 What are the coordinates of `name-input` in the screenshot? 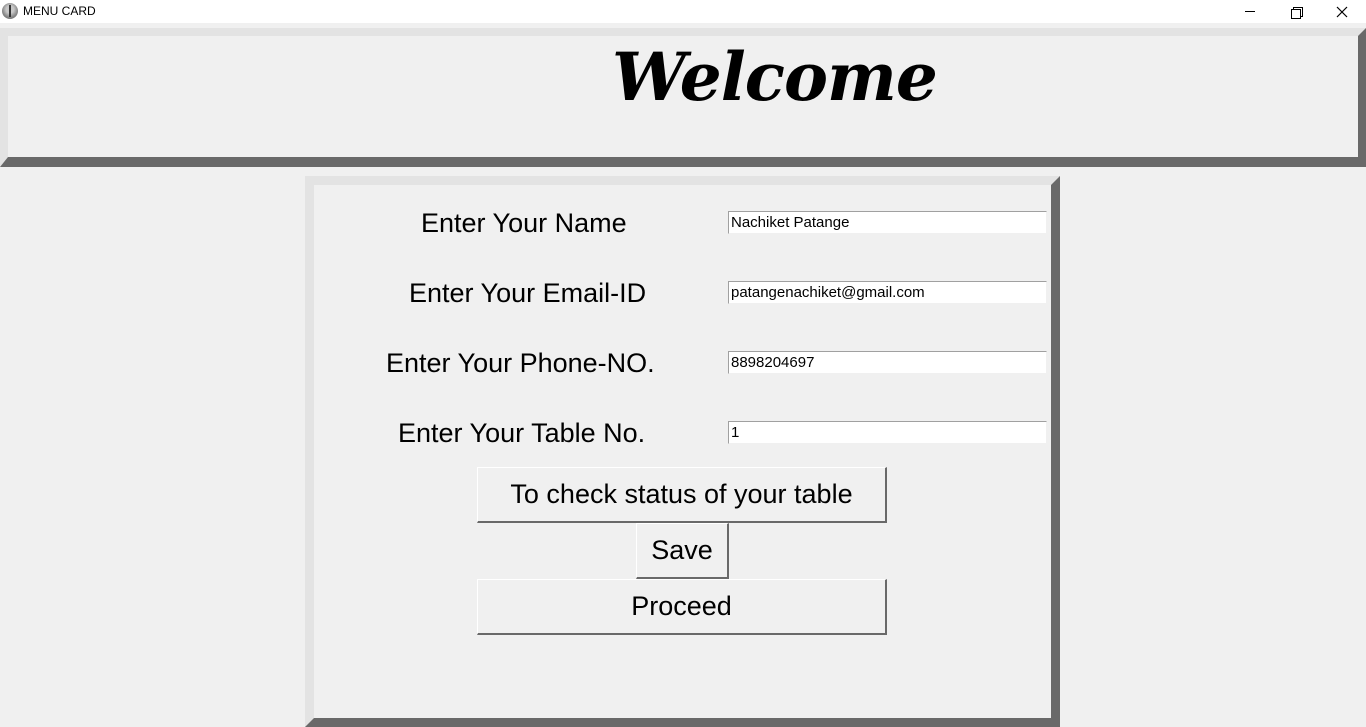 It's located at (887, 222).